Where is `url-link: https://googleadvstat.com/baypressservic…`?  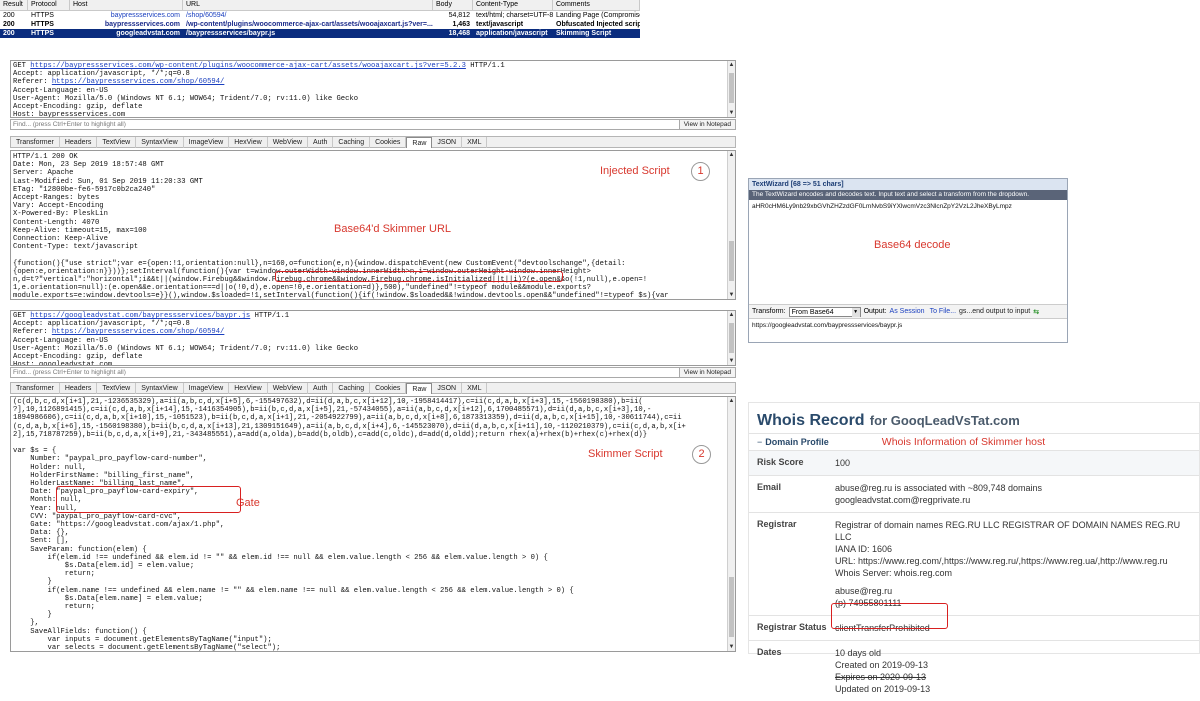
url-link: https://googleadvstat.com/baypressservic… is located at coordinates (140, 316).